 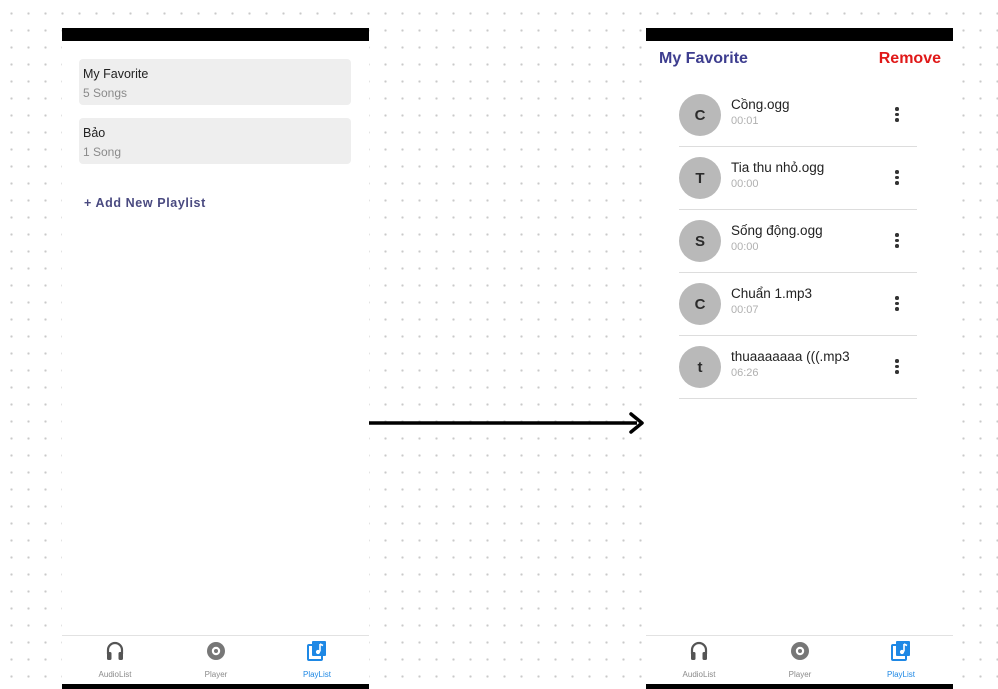 I want to click on song-title: thuaaaaaaa (((.mp3, so click(x=790, y=356).